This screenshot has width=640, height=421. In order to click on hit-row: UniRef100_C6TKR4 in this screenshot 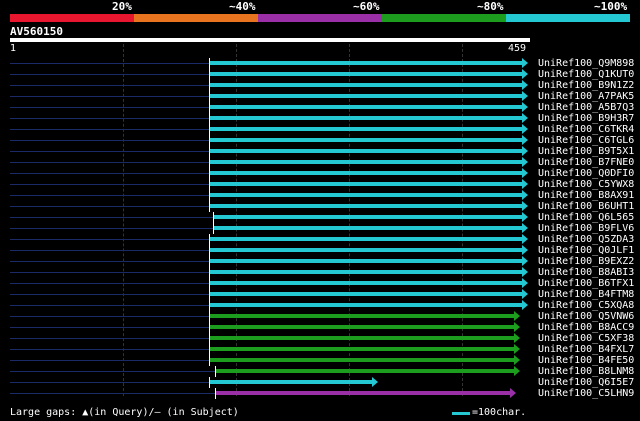, I will do `click(320, 129)`.